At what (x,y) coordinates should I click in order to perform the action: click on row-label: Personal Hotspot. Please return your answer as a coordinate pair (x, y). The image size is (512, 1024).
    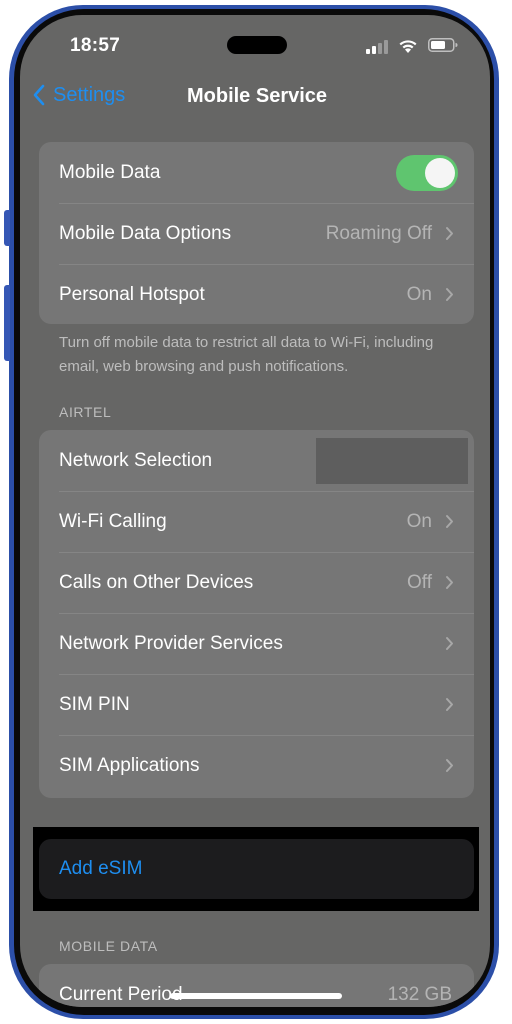
    Looking at the image, I should click on (132, 294).